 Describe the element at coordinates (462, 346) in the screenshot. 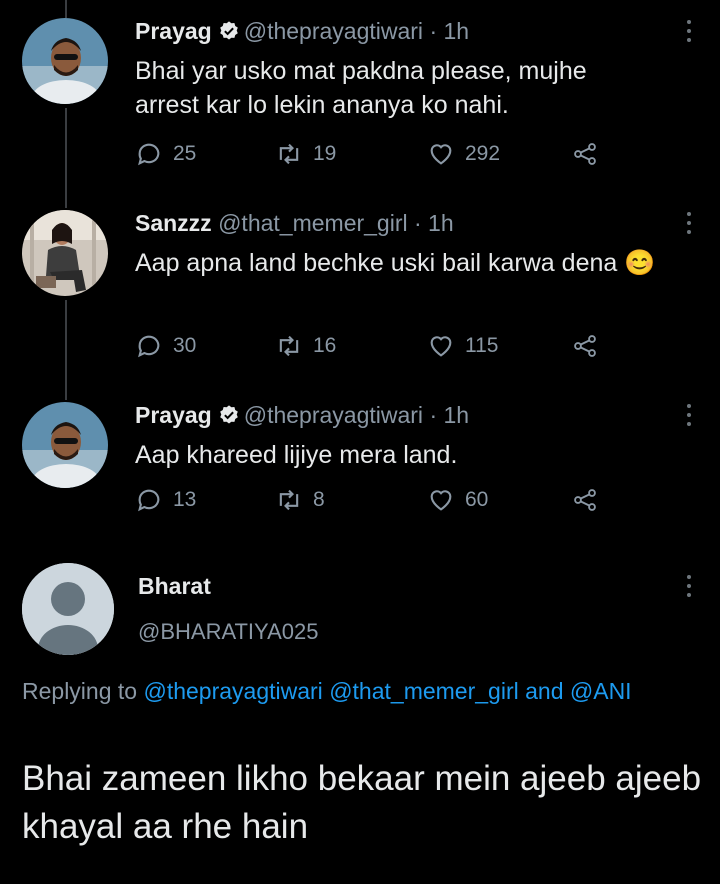

I see `like-button: 115` at that location.